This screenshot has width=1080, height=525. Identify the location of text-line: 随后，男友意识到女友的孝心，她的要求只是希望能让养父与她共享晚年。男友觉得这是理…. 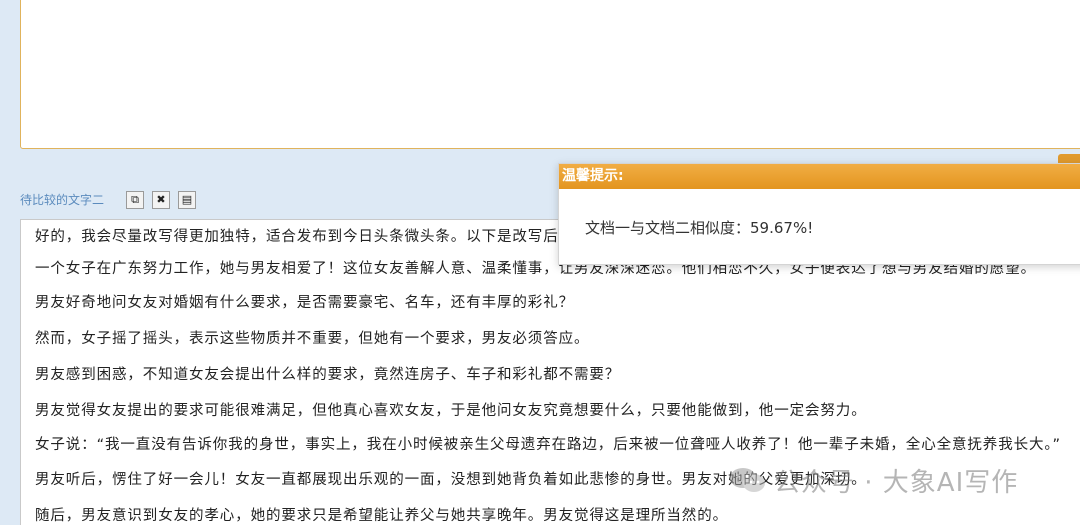
(381, 516).